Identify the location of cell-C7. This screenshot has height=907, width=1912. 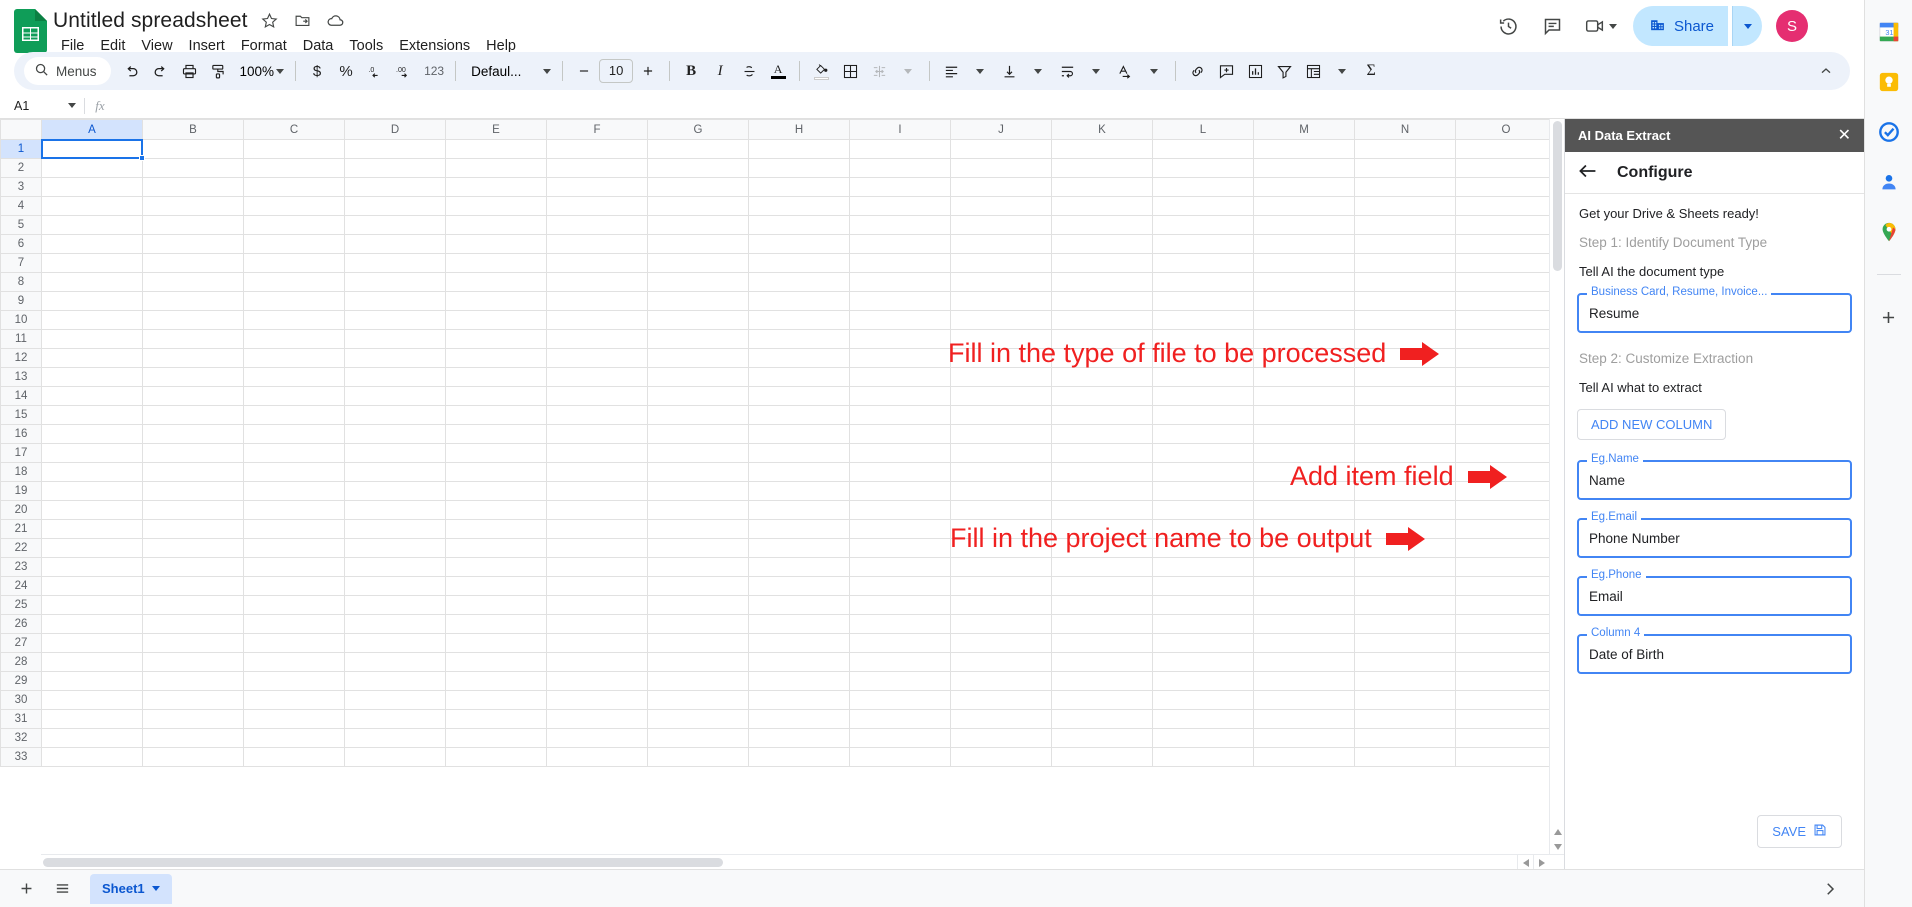
(294, 263).